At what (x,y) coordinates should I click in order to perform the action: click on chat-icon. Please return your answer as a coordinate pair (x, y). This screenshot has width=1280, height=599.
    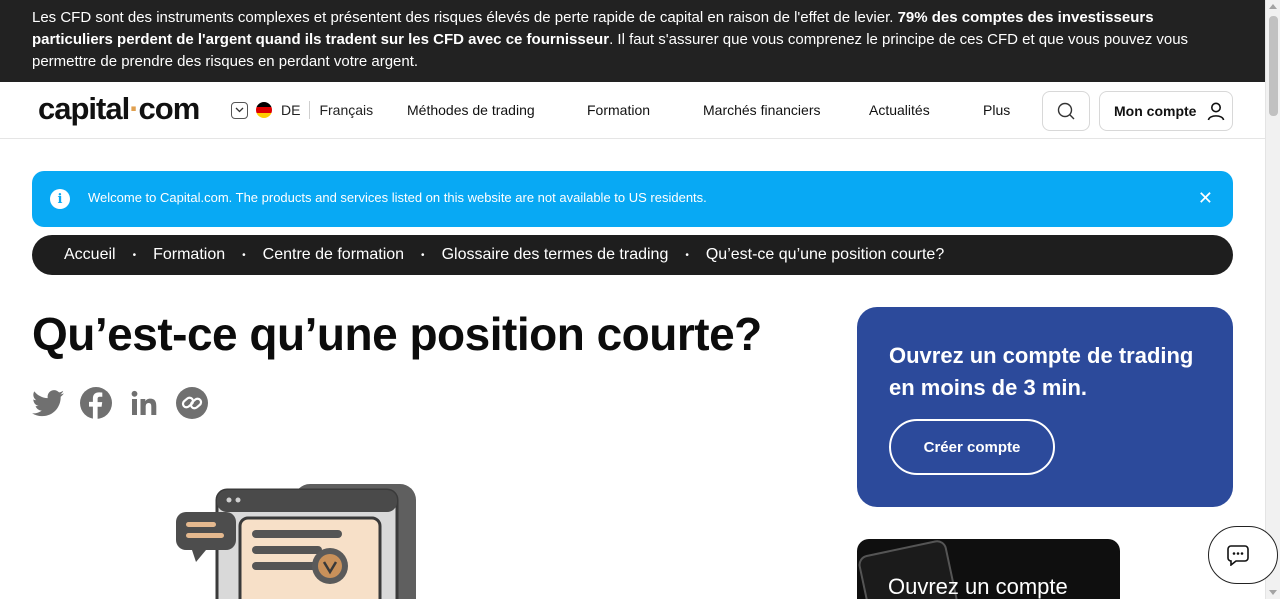
    Looking at the image, I should click on (1238, 555).